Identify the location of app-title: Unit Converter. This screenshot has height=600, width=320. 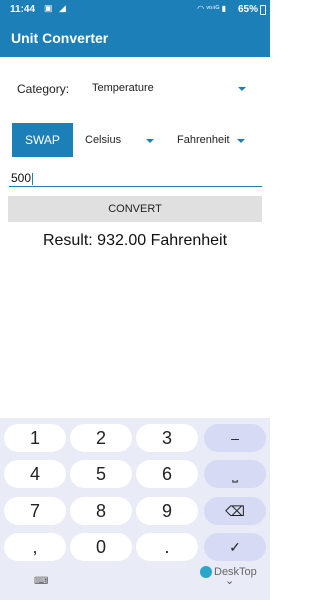
(60, 38).